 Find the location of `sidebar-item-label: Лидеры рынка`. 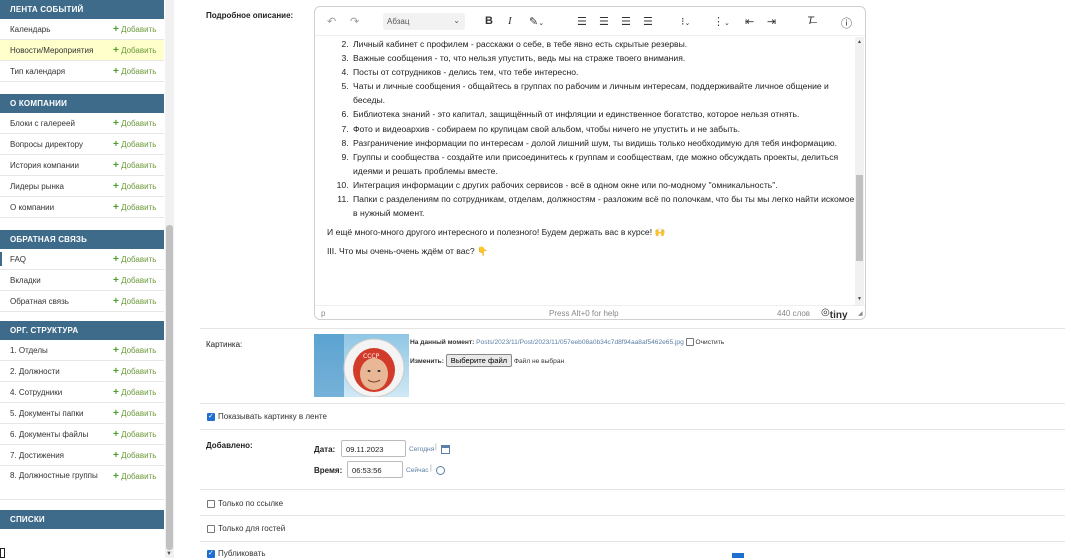

sidebar-item-label: Лидеры рынка is located at coordinates (37, 186).